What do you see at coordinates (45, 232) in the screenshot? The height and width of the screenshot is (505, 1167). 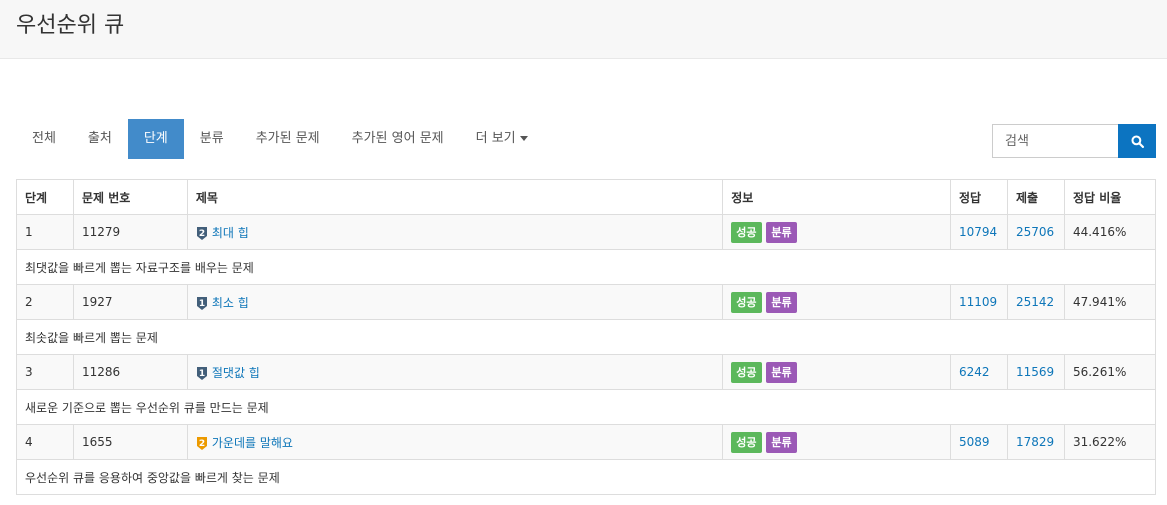 I see `step-cell: 1` at bounding box center [45, 232].